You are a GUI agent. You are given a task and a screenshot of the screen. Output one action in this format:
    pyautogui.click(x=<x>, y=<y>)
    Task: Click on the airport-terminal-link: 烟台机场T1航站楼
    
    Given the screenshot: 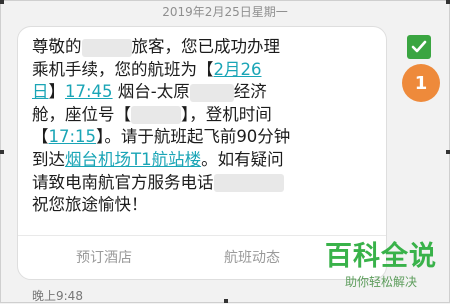 What is the action you would take?
    pyautogui.click(x=133, y=159)
    